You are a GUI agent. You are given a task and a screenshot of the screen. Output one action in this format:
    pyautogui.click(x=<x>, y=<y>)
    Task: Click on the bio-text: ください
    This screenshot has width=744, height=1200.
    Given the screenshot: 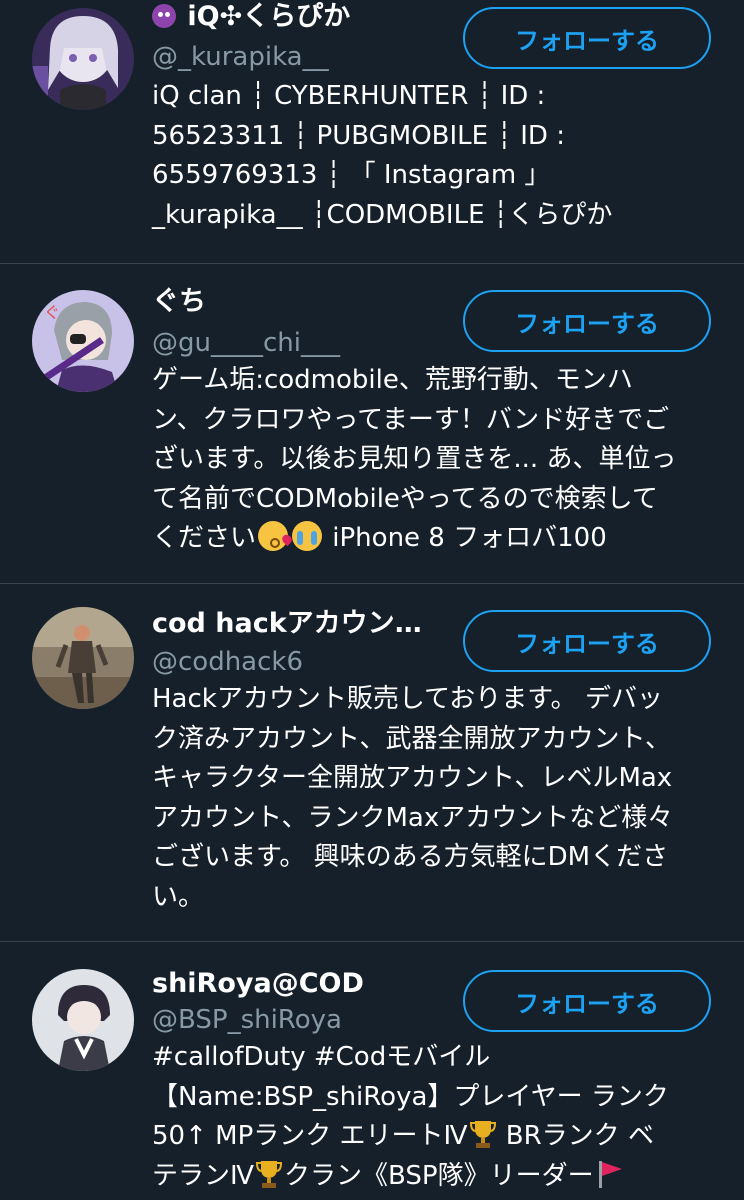 What is the action you would take?
    pyautogui.click(x=204, y=538)
    